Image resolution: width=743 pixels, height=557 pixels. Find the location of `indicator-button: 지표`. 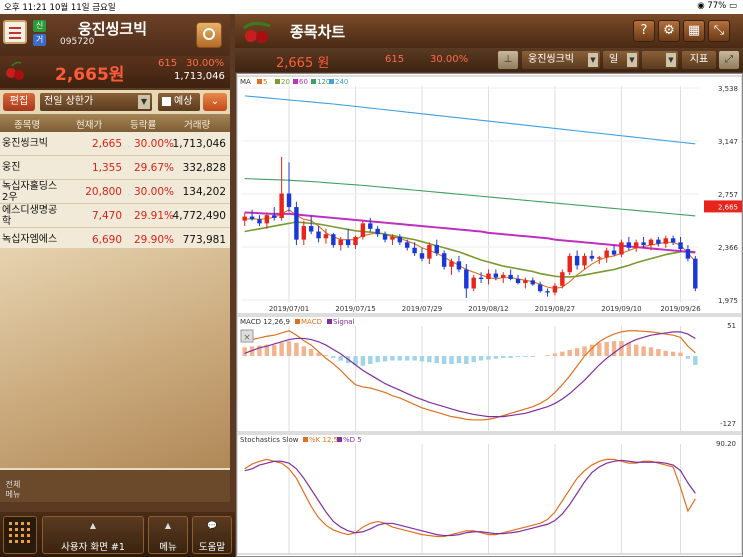

indicator-button: 지표 is located at coordinates (699, 60).